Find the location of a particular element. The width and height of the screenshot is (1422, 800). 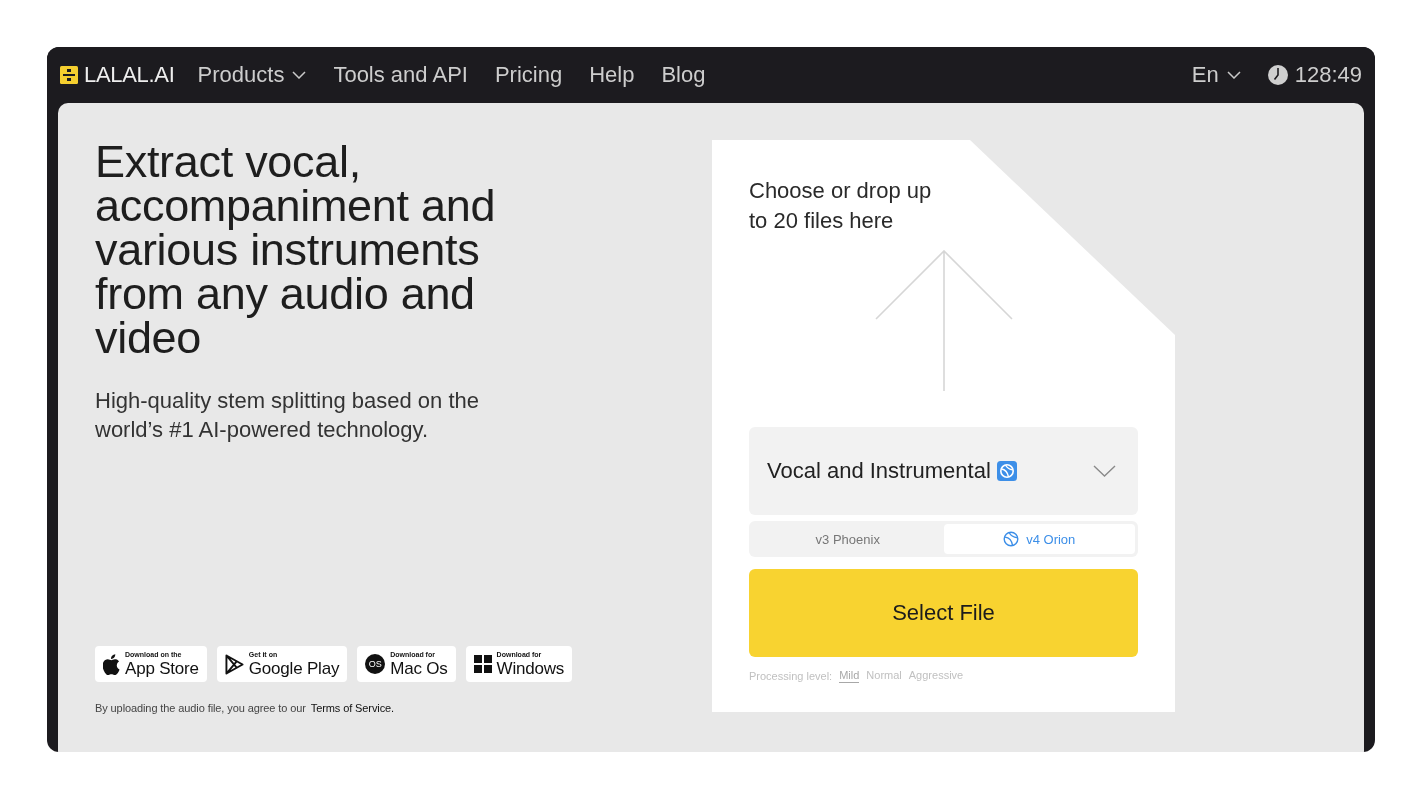

nav-link: Products is located at coordinates (252, 75).